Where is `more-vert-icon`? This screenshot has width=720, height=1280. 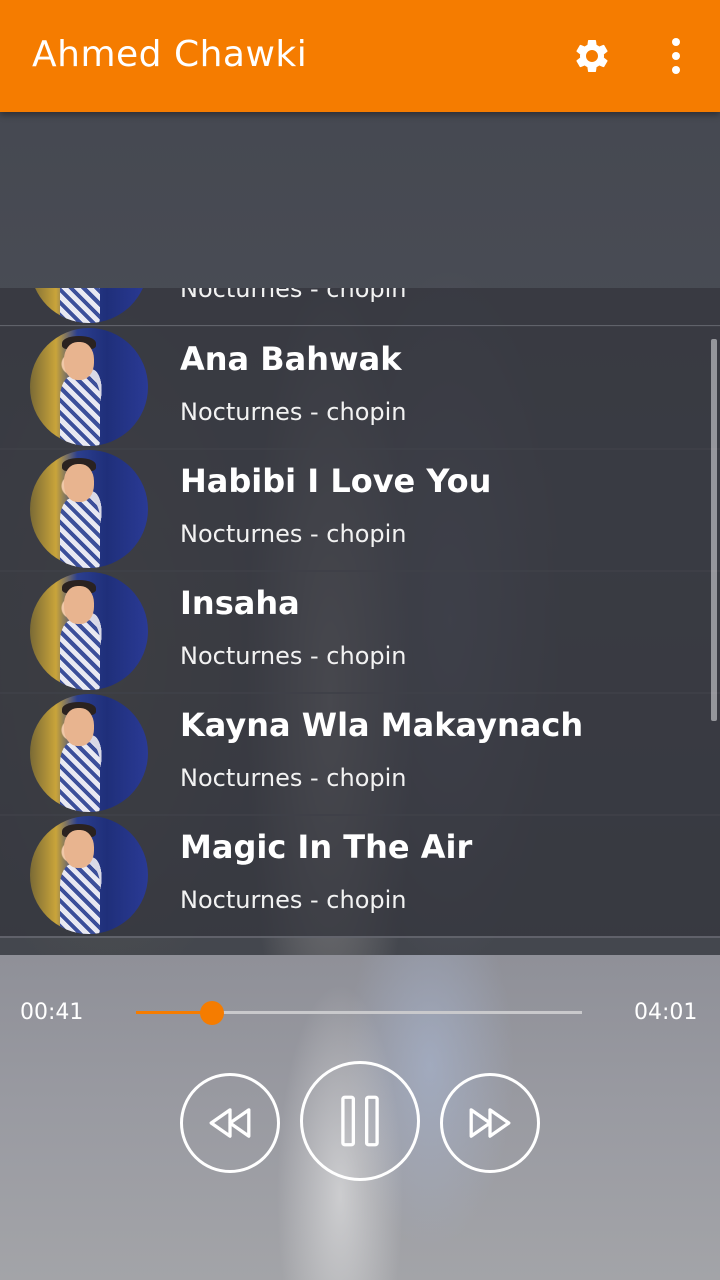 more-vert-icon is located at coordinates (676, 56).